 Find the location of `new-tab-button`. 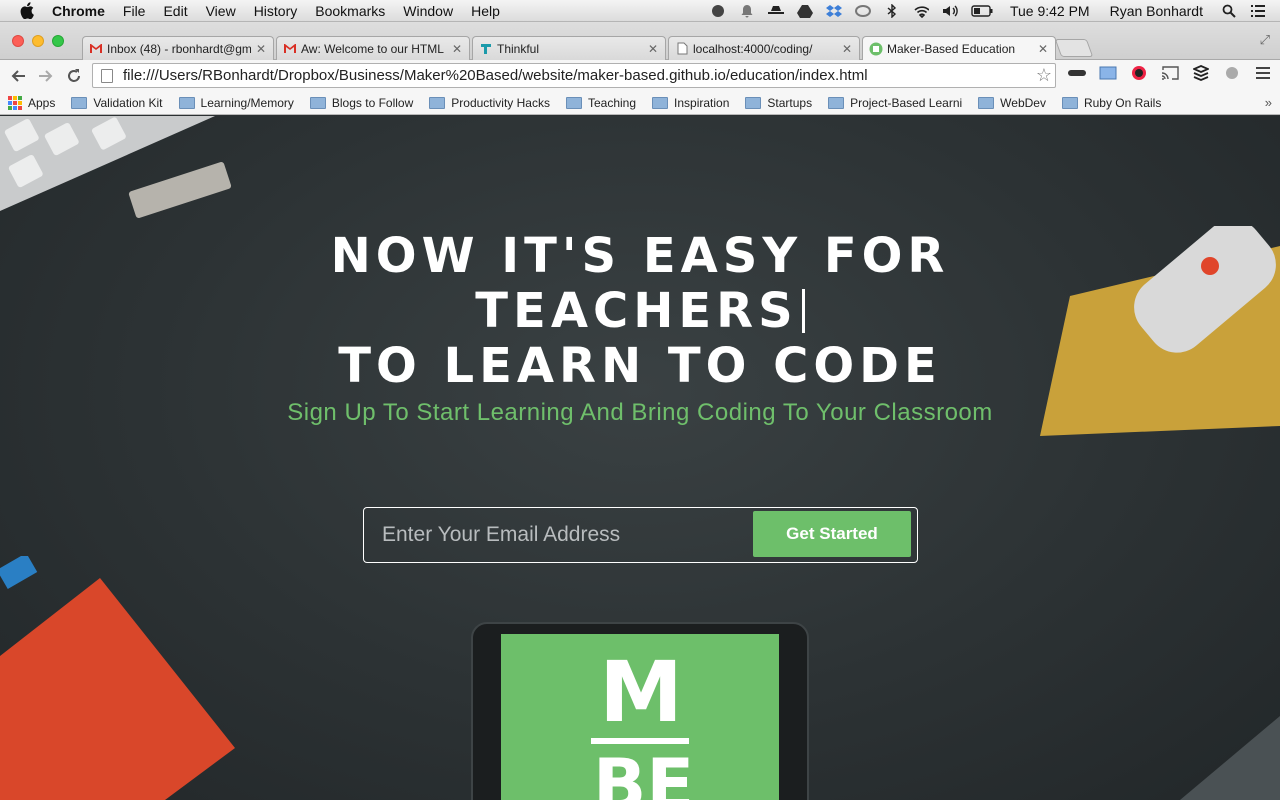

new-tab-button is located at coordinates (1074, 48).